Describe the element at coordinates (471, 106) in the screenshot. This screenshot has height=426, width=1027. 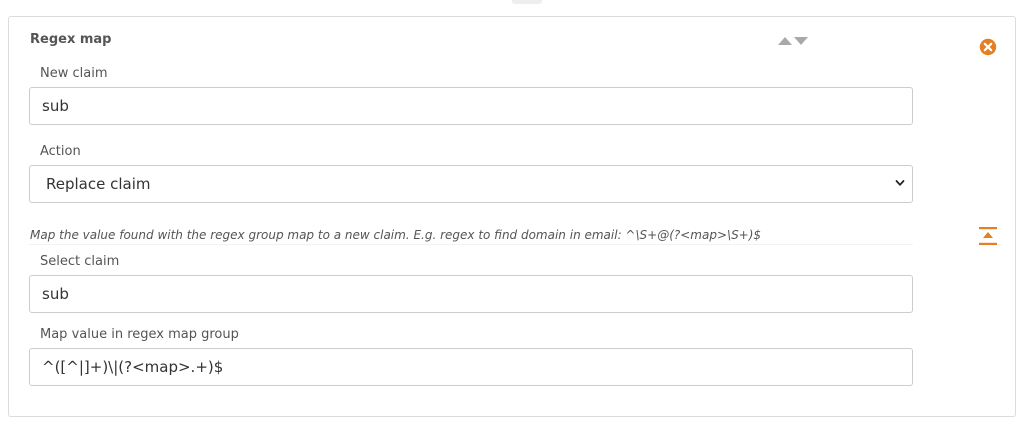
I see `new-claim-input` at that location.